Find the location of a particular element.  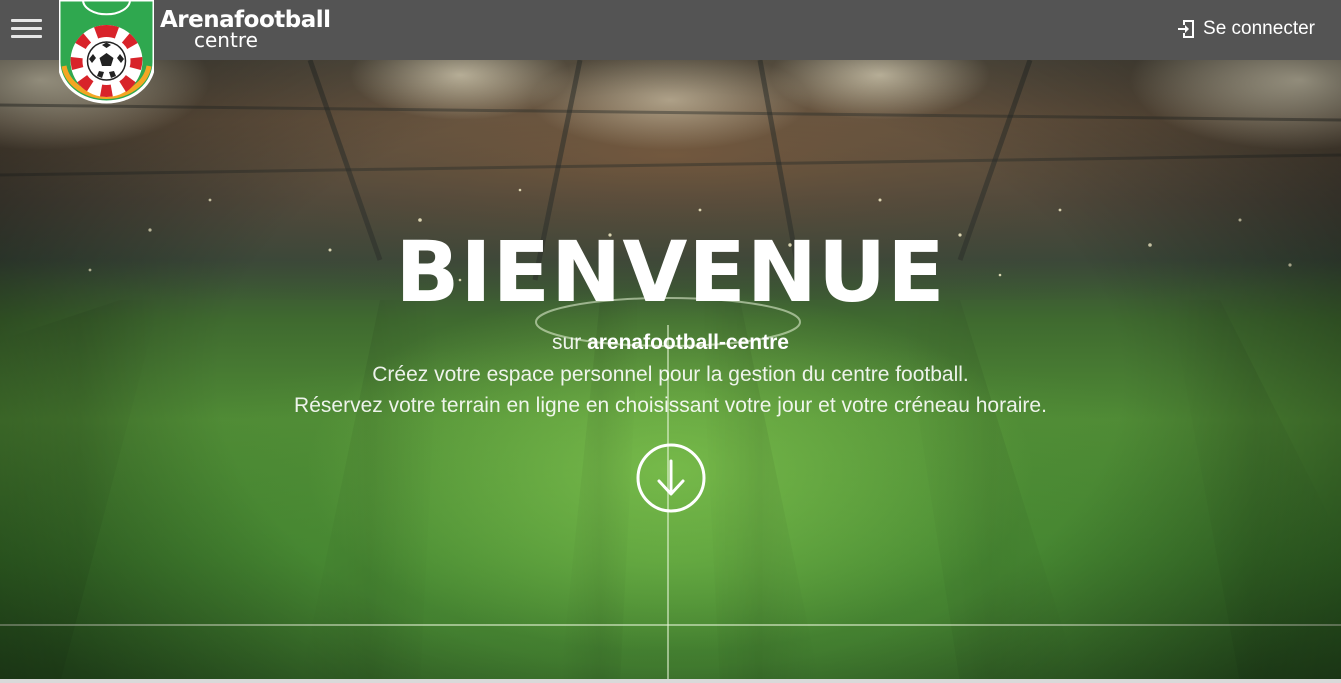

hero-subtitle: sur arenafootball-centre is located at coordinates (670, 343).